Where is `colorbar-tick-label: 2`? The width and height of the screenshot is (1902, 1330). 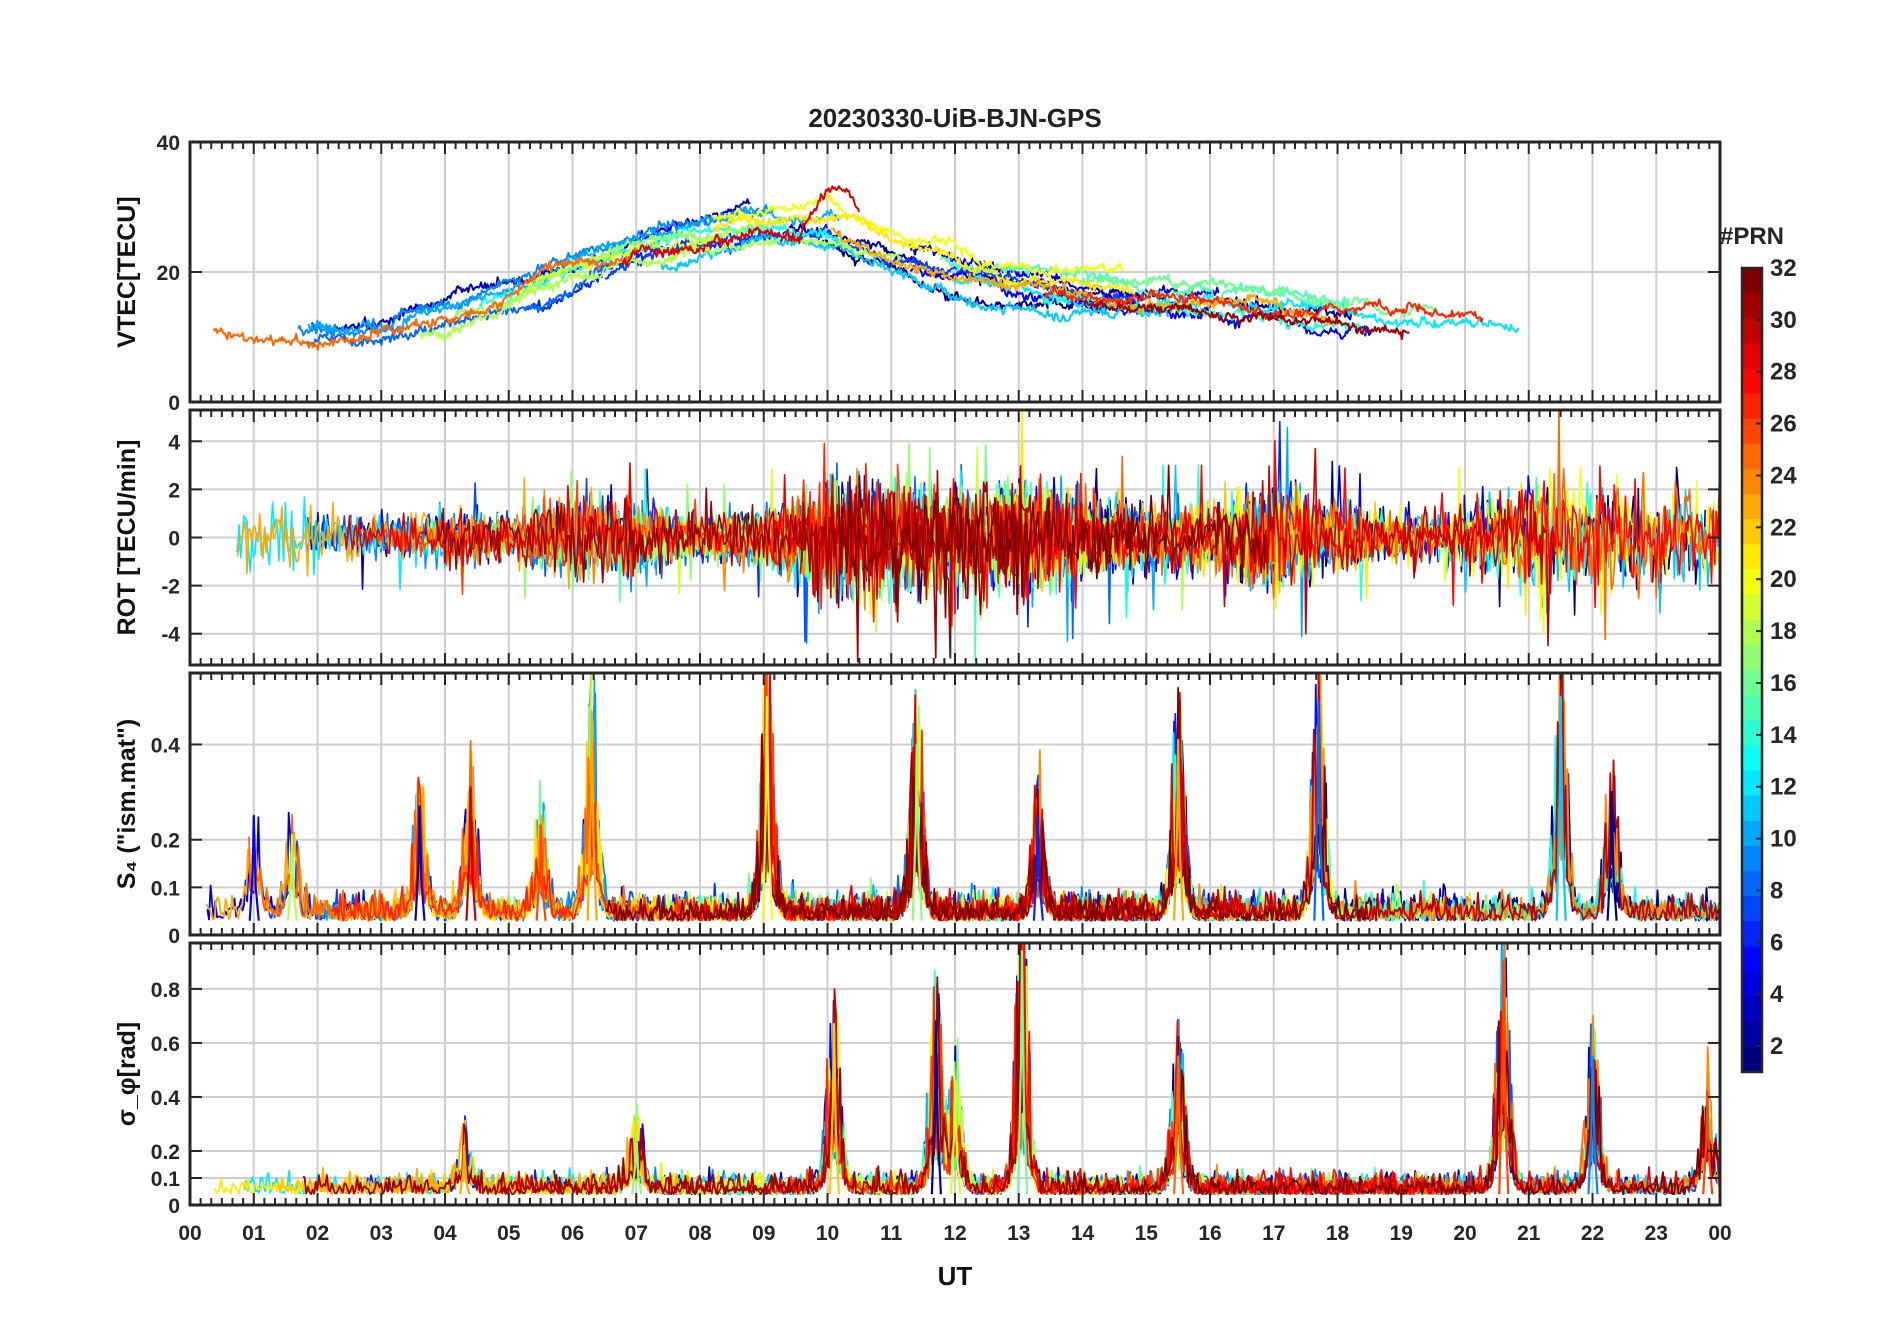
colorbar-tick-label: 2 is located at coordinates (1776, 1046).